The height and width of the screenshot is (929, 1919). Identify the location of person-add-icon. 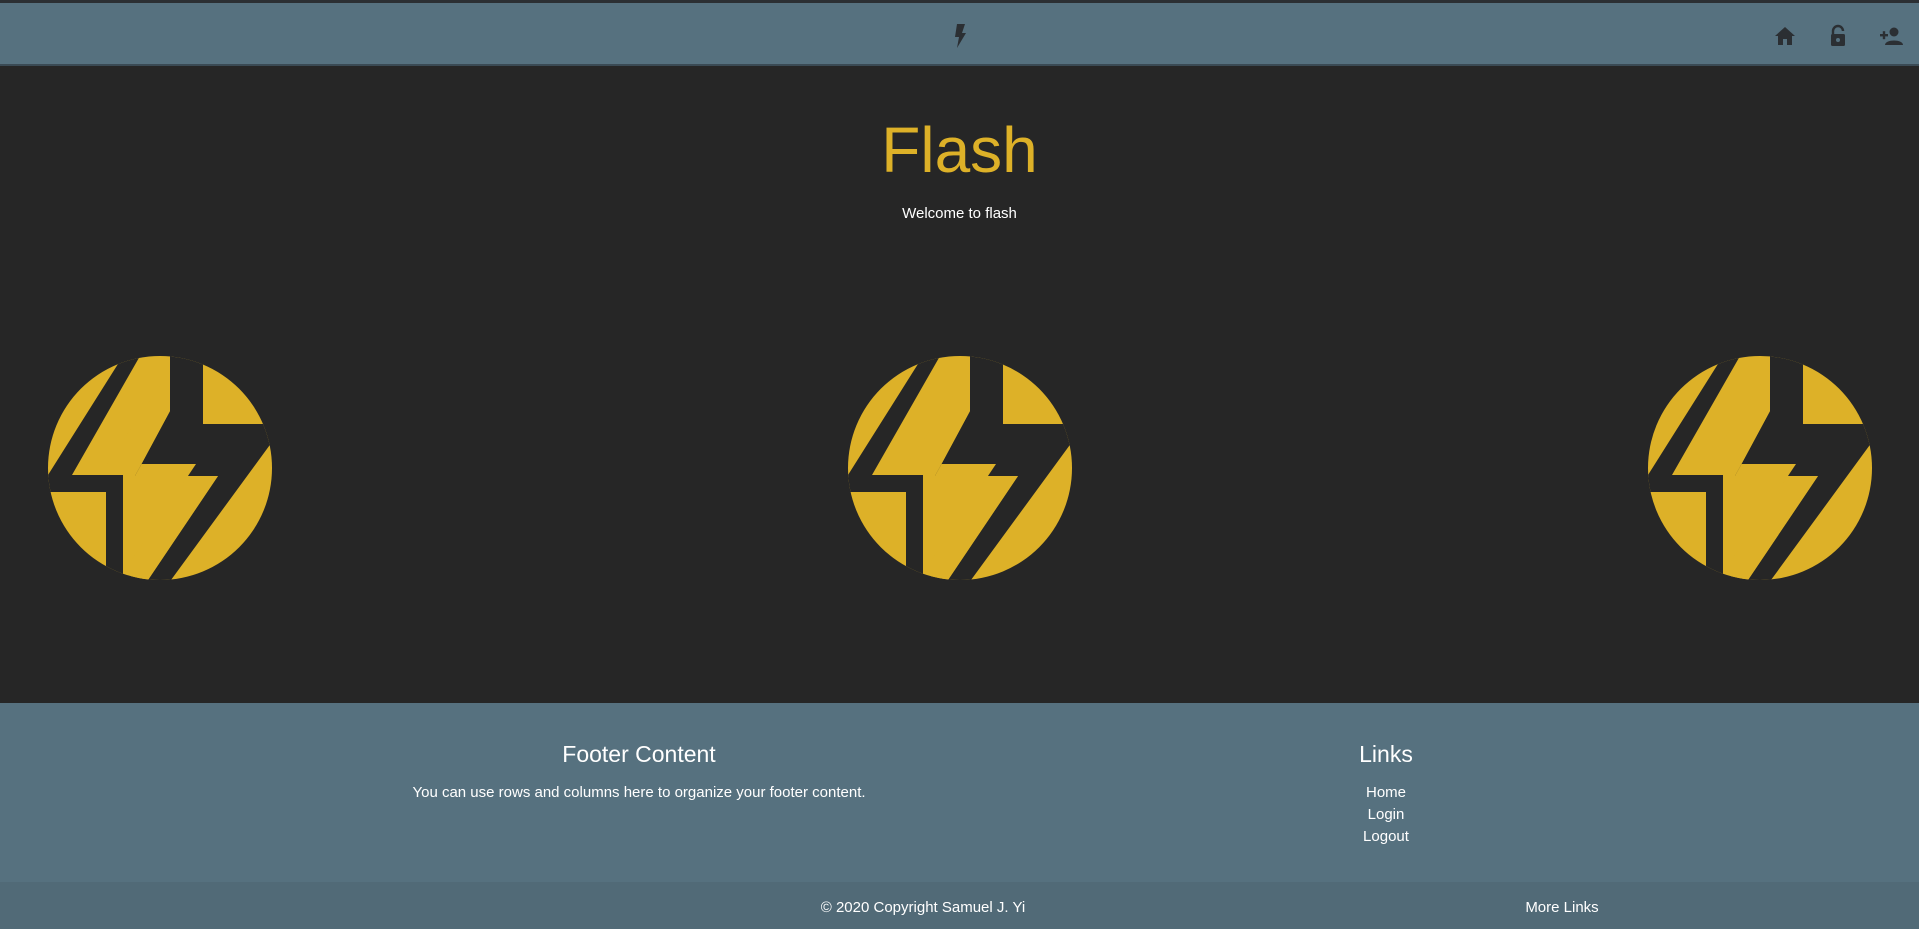
(1892, 36).